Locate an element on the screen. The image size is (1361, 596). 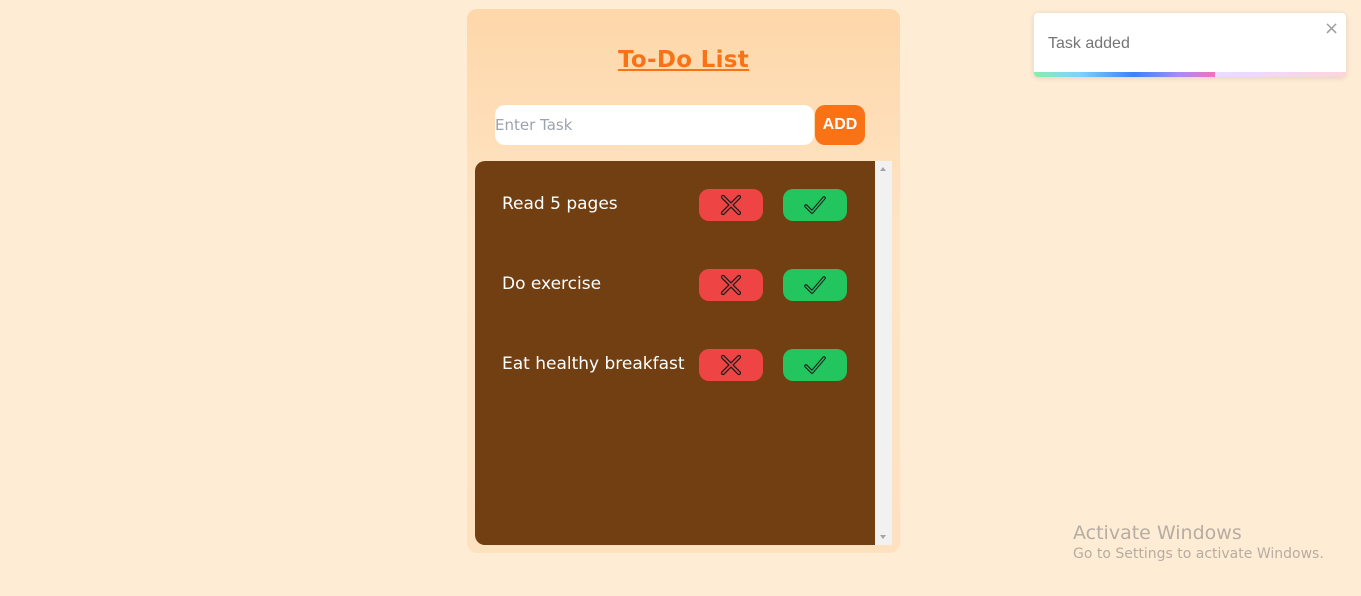
task-item: Eat healthy breakfast is located at coordinates (675, 366).